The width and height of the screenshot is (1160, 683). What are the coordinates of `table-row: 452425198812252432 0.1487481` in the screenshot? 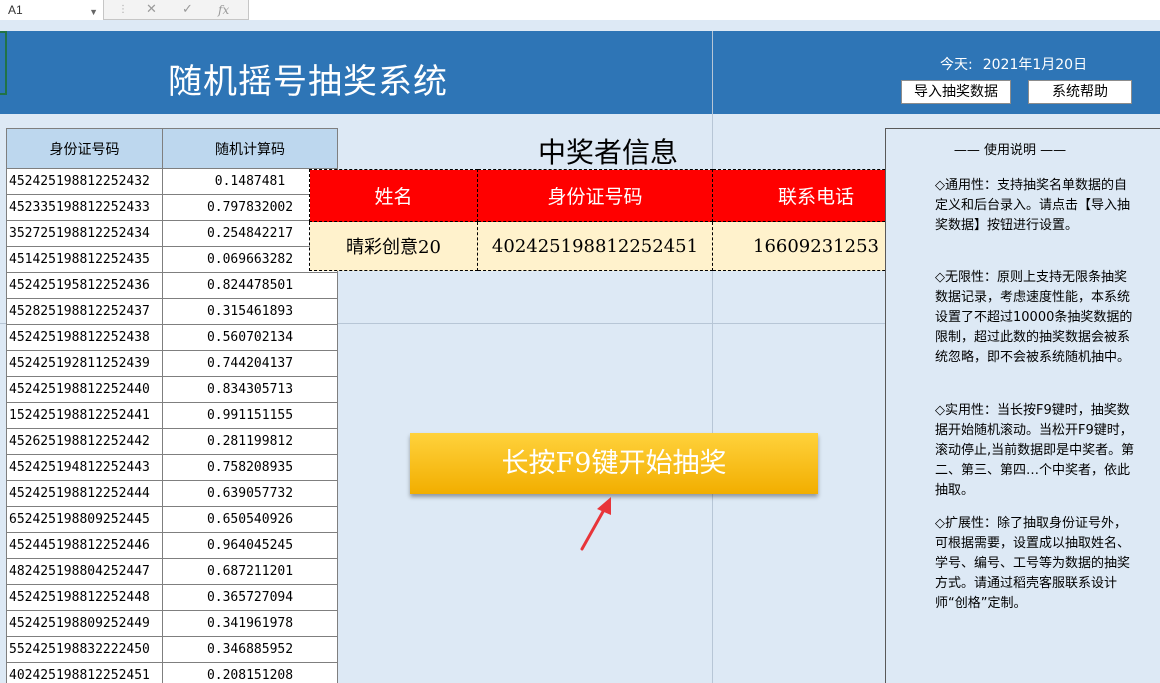 It's located at (172, 181).